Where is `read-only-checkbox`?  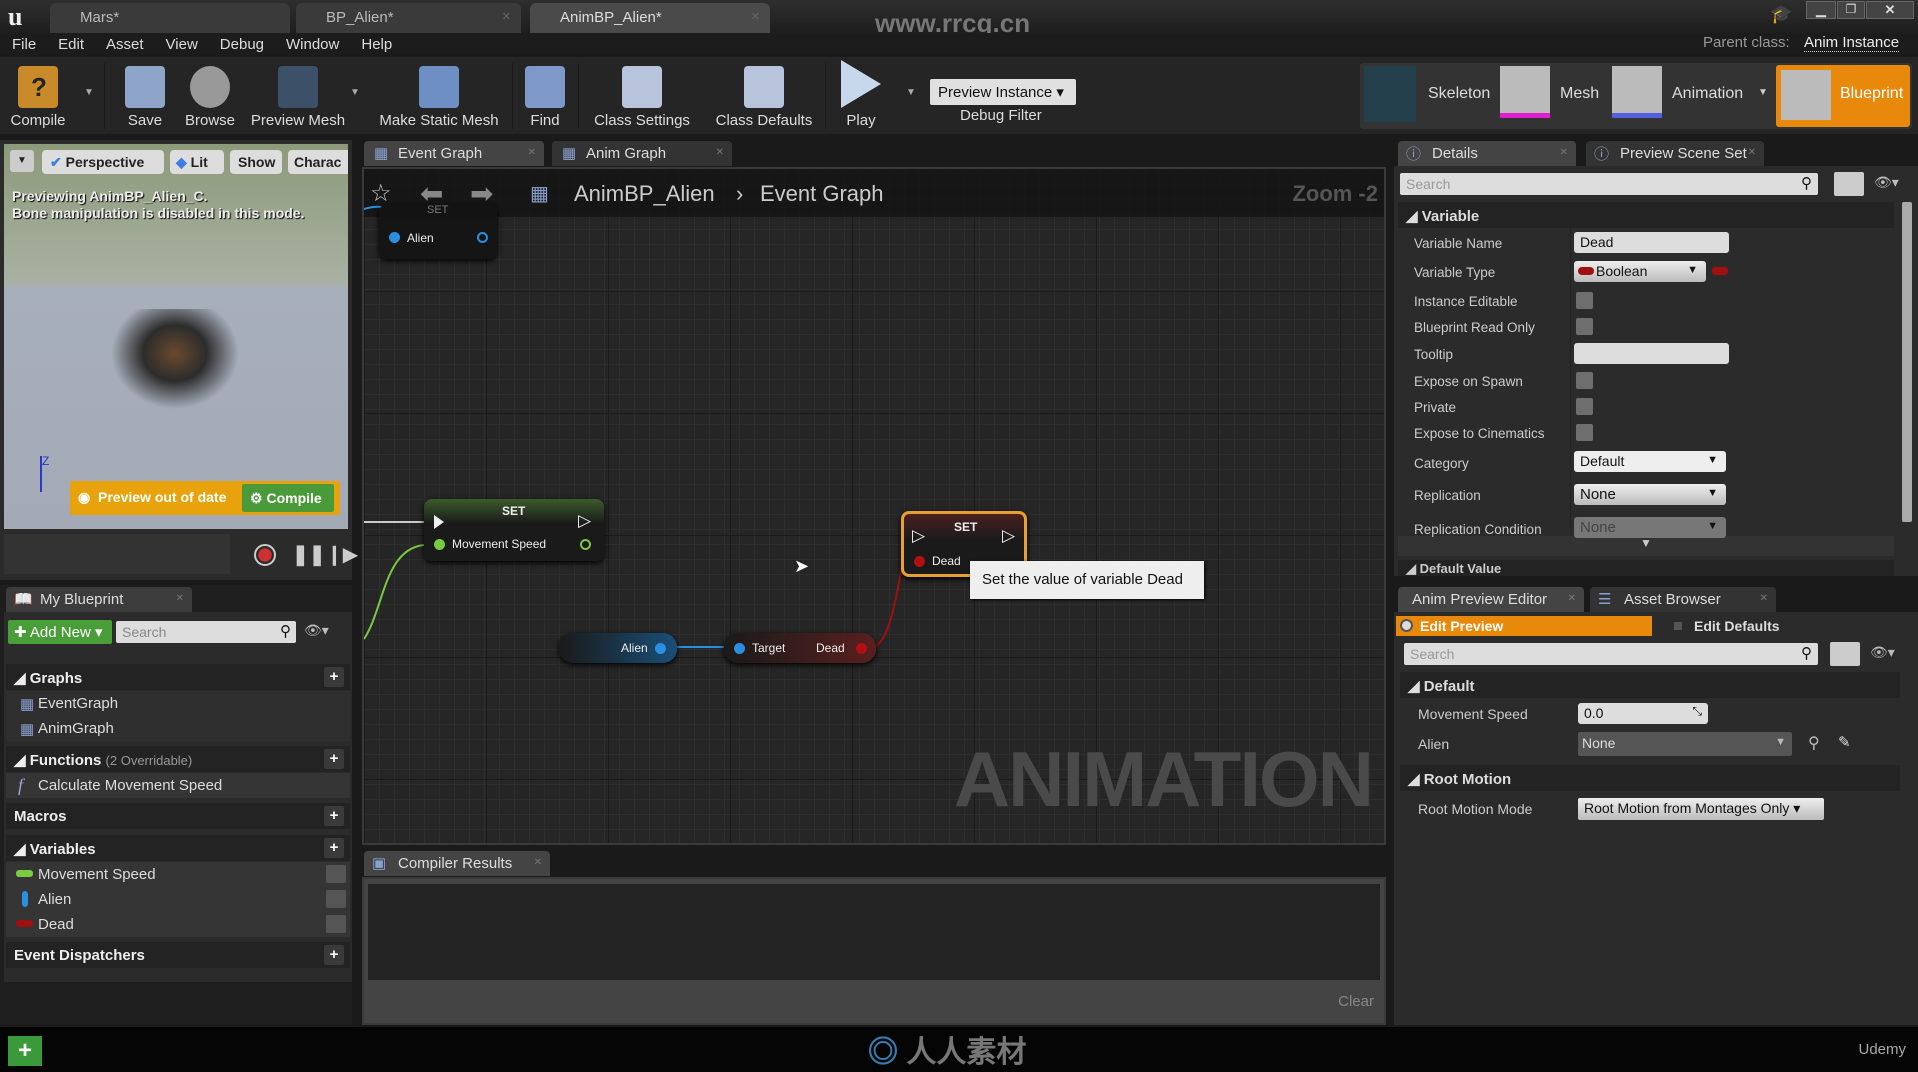
read-only-checkbox is located at coordinates (1584, 326).